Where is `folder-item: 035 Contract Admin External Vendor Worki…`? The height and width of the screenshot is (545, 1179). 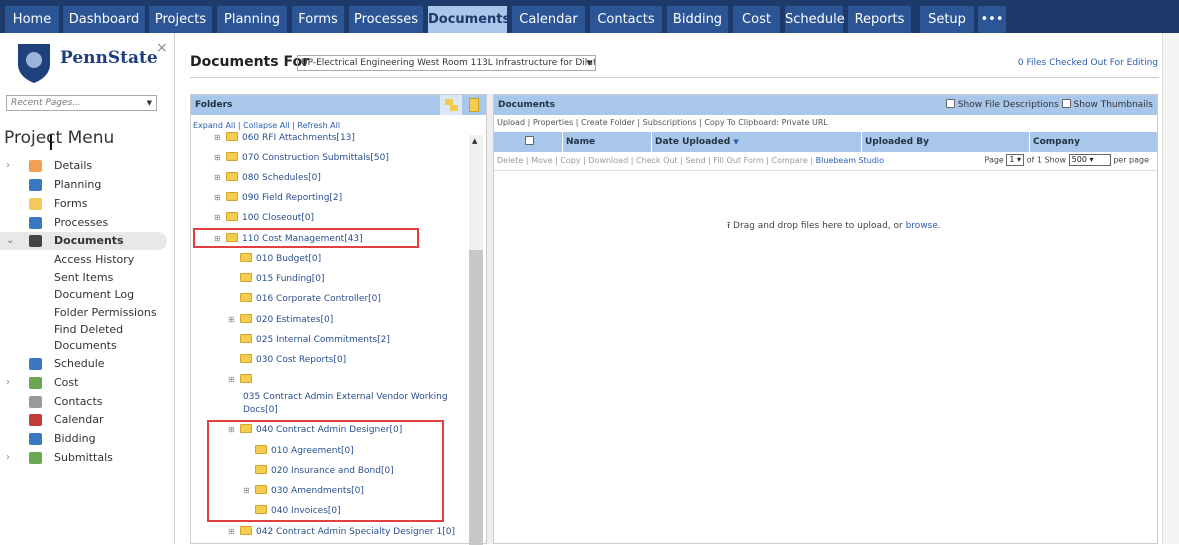
folder-item: 035 Contract Admin External Vendor Worki… is located at coordinates (345, 397).